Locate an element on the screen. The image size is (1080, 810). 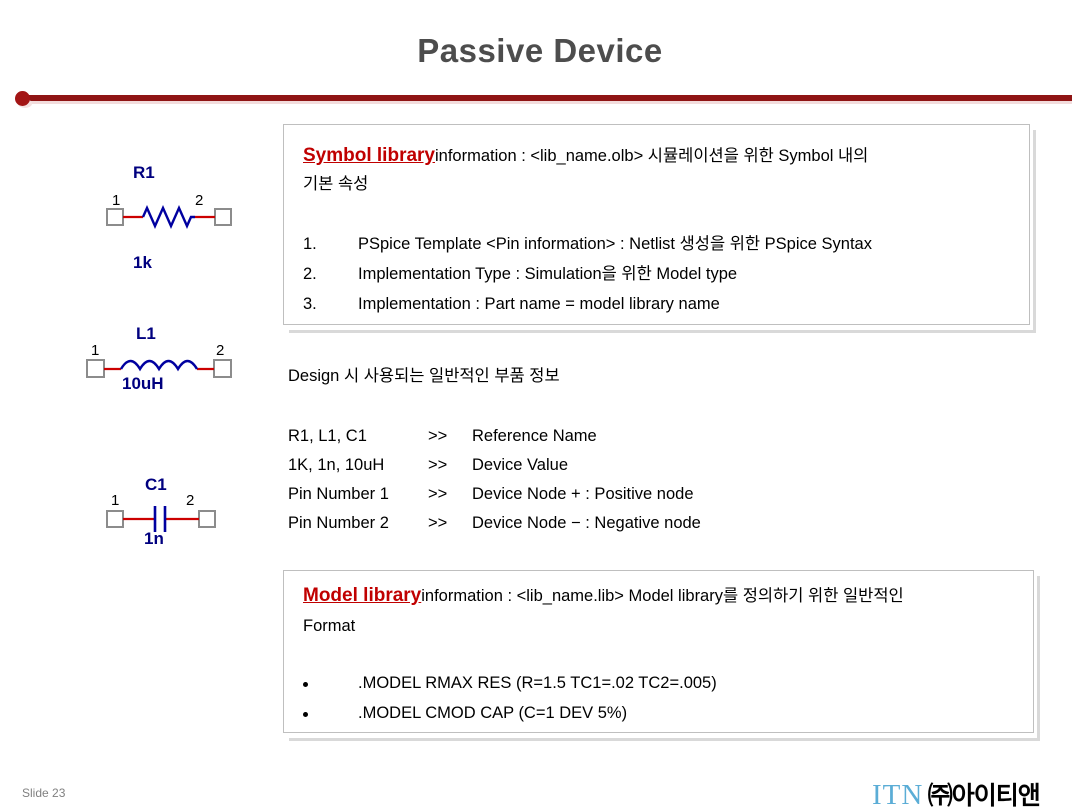
mapping-row-3-arrow: >> is located at coordinates (438, 494).